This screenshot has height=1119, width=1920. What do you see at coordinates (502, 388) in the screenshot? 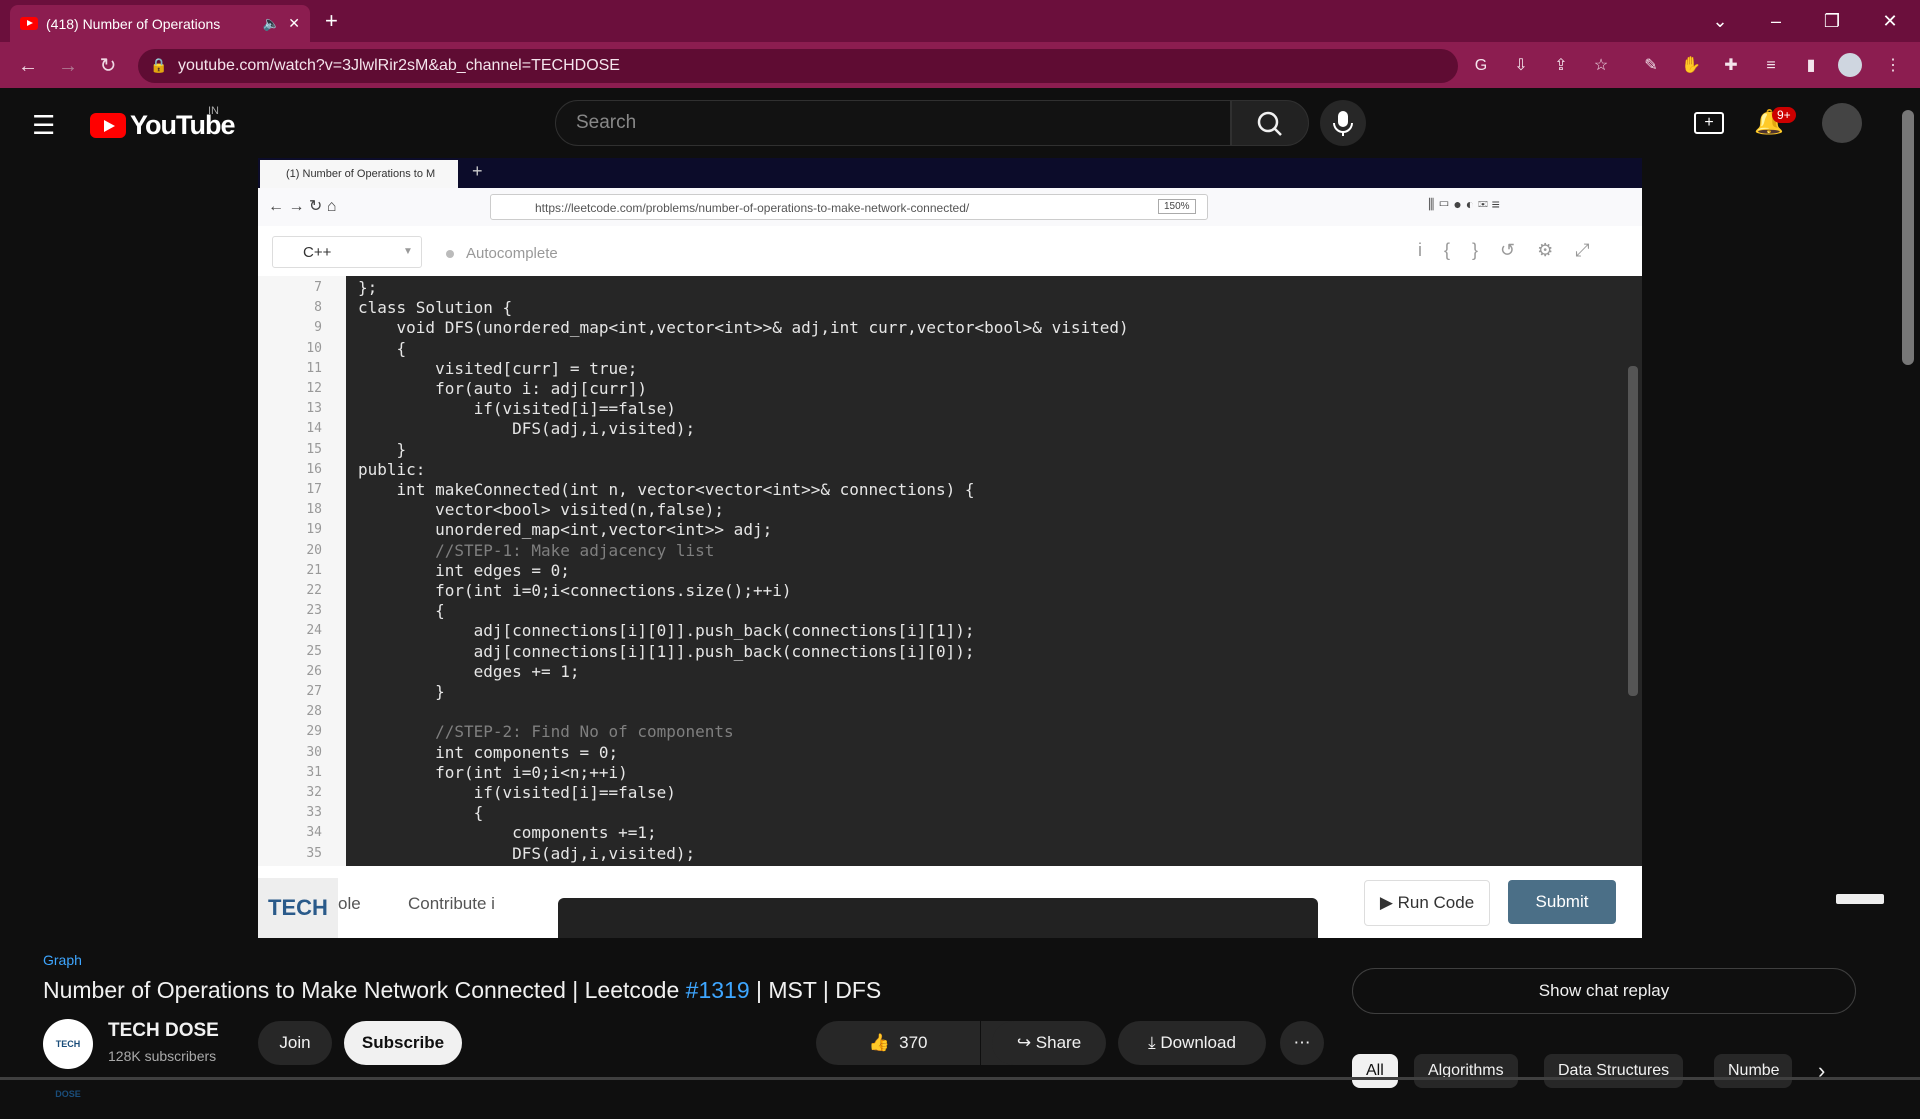
I see `code-line: for(auto i: adj[curr])` at bounding box center [502, 388].